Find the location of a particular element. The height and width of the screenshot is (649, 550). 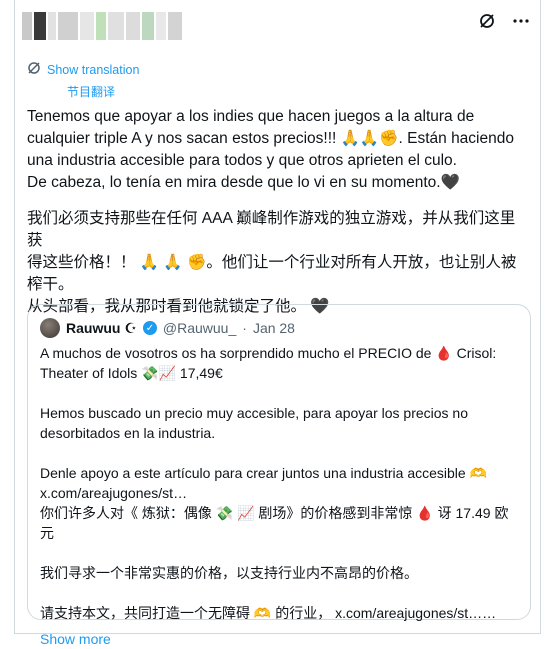

tweet-line-zh-3: 榨干。 is located at coordinates (50, 284).